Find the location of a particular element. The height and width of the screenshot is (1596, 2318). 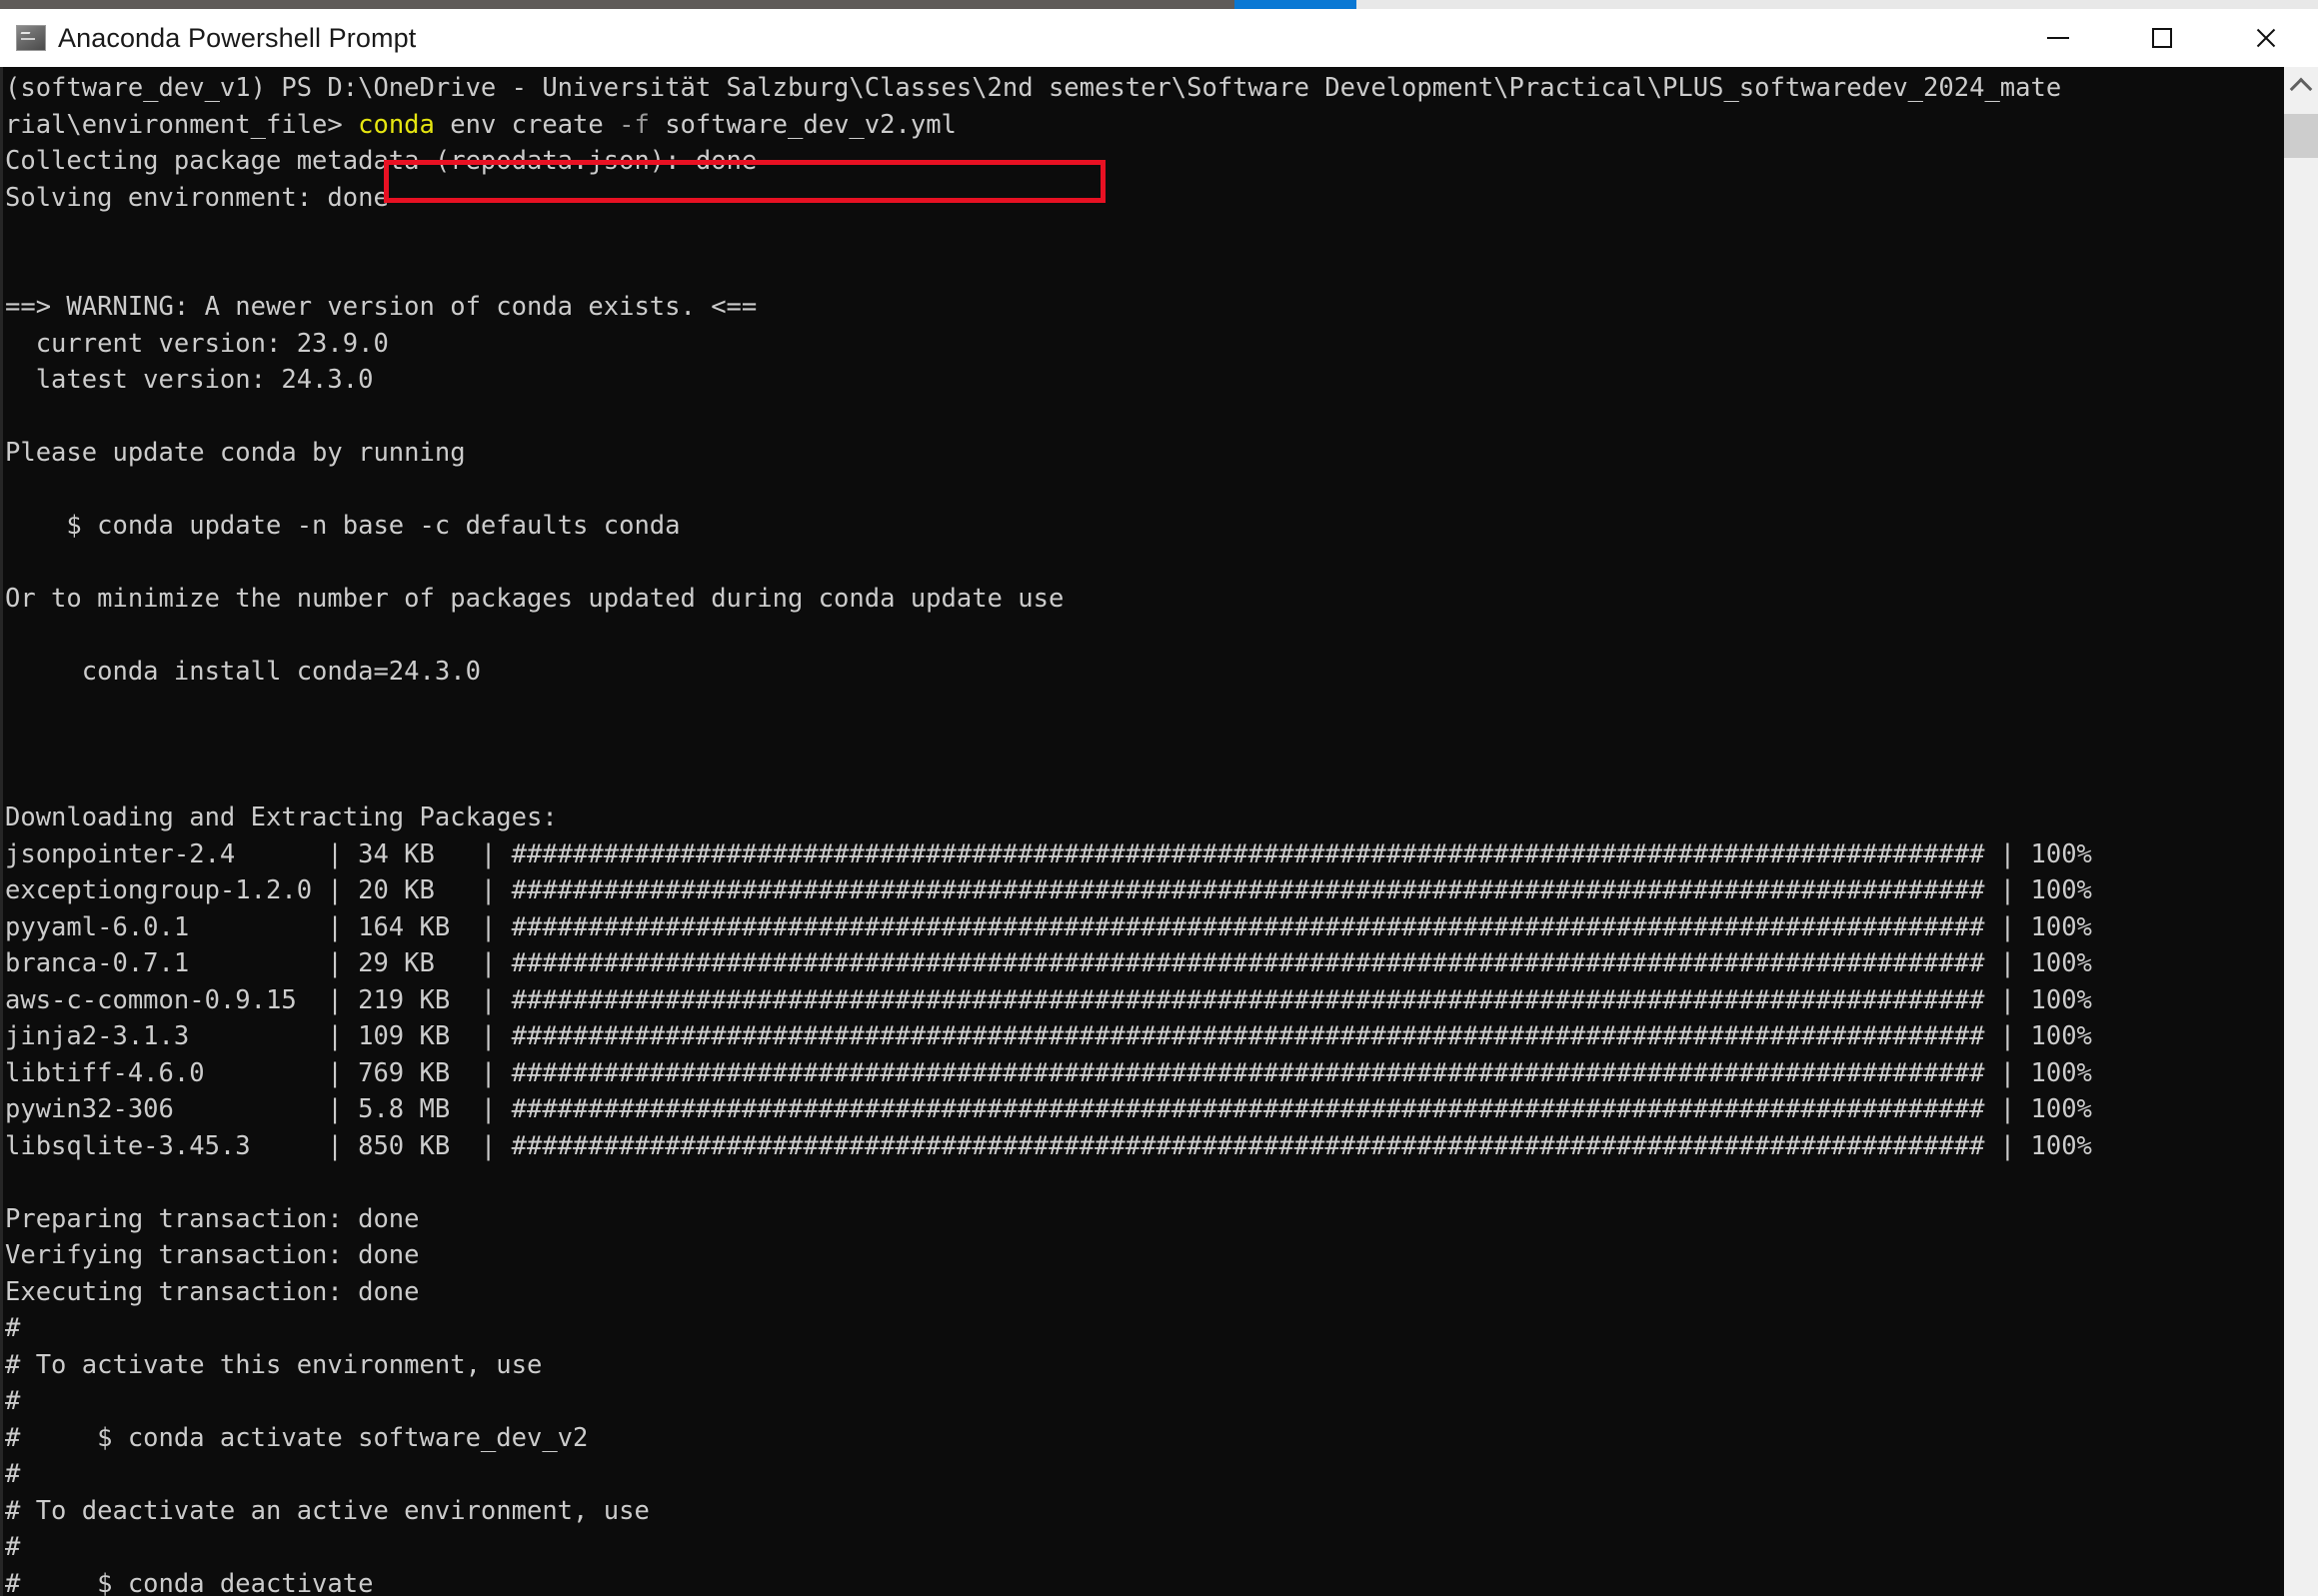

window-controls is located at coordinates (2162, 38).